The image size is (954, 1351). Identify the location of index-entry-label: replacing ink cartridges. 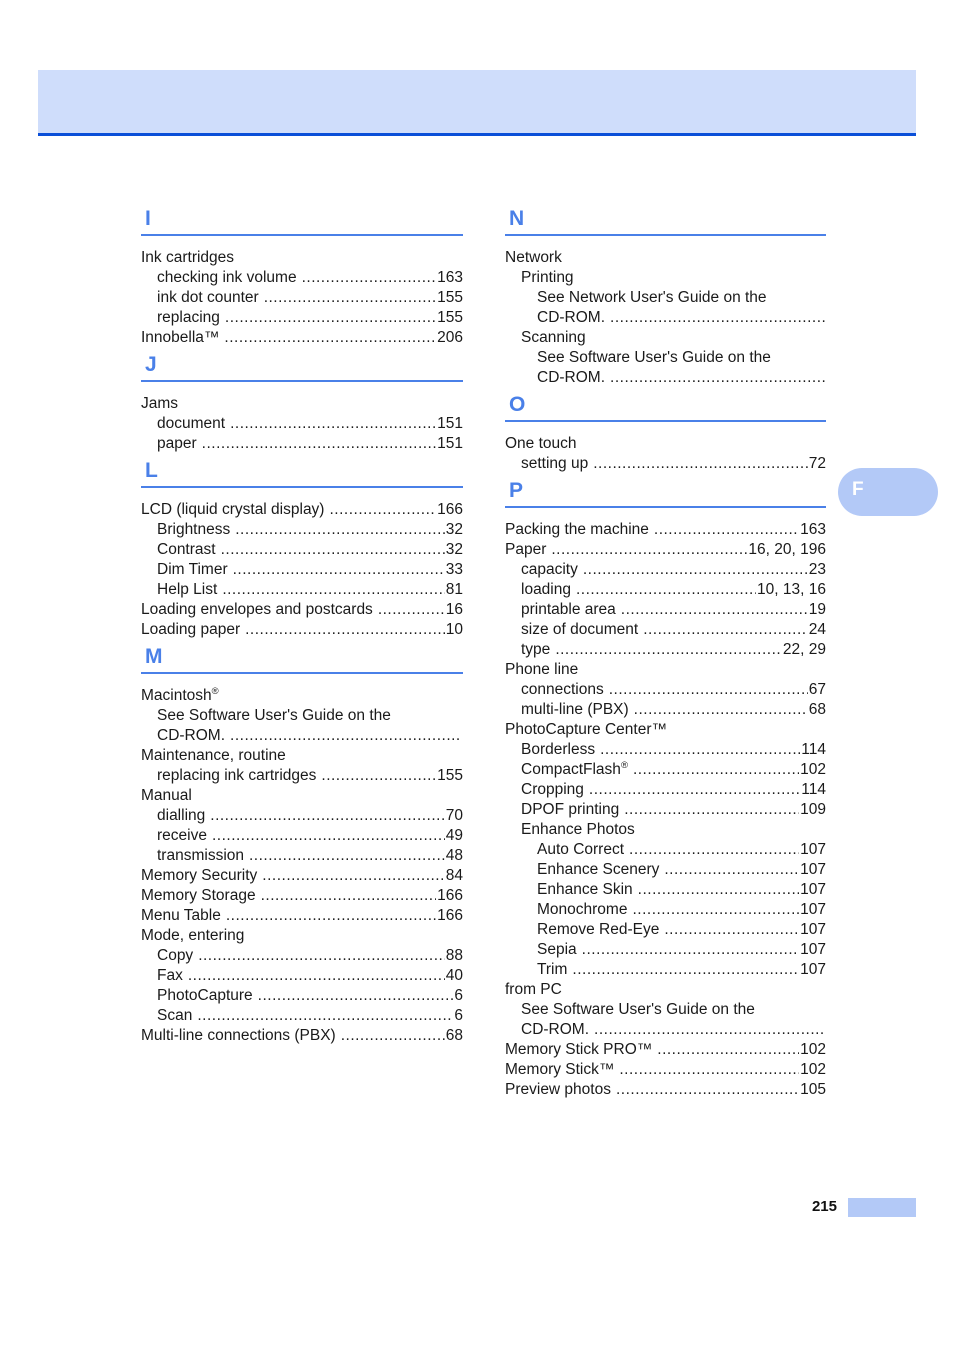
(237, 775).